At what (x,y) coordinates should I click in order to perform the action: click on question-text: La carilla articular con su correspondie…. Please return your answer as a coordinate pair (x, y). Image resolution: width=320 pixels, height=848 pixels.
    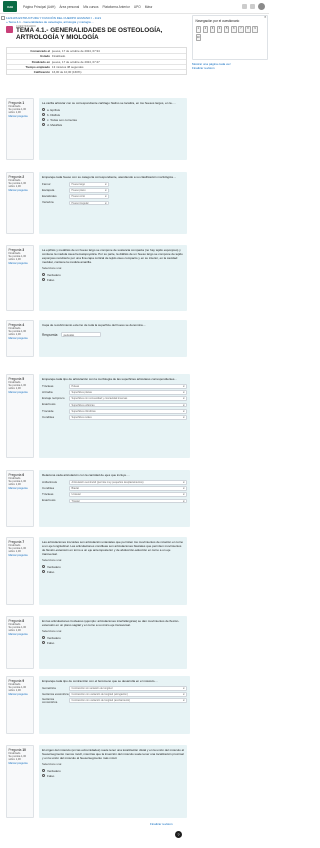
    Looking at the image, I should click on (109, 103).